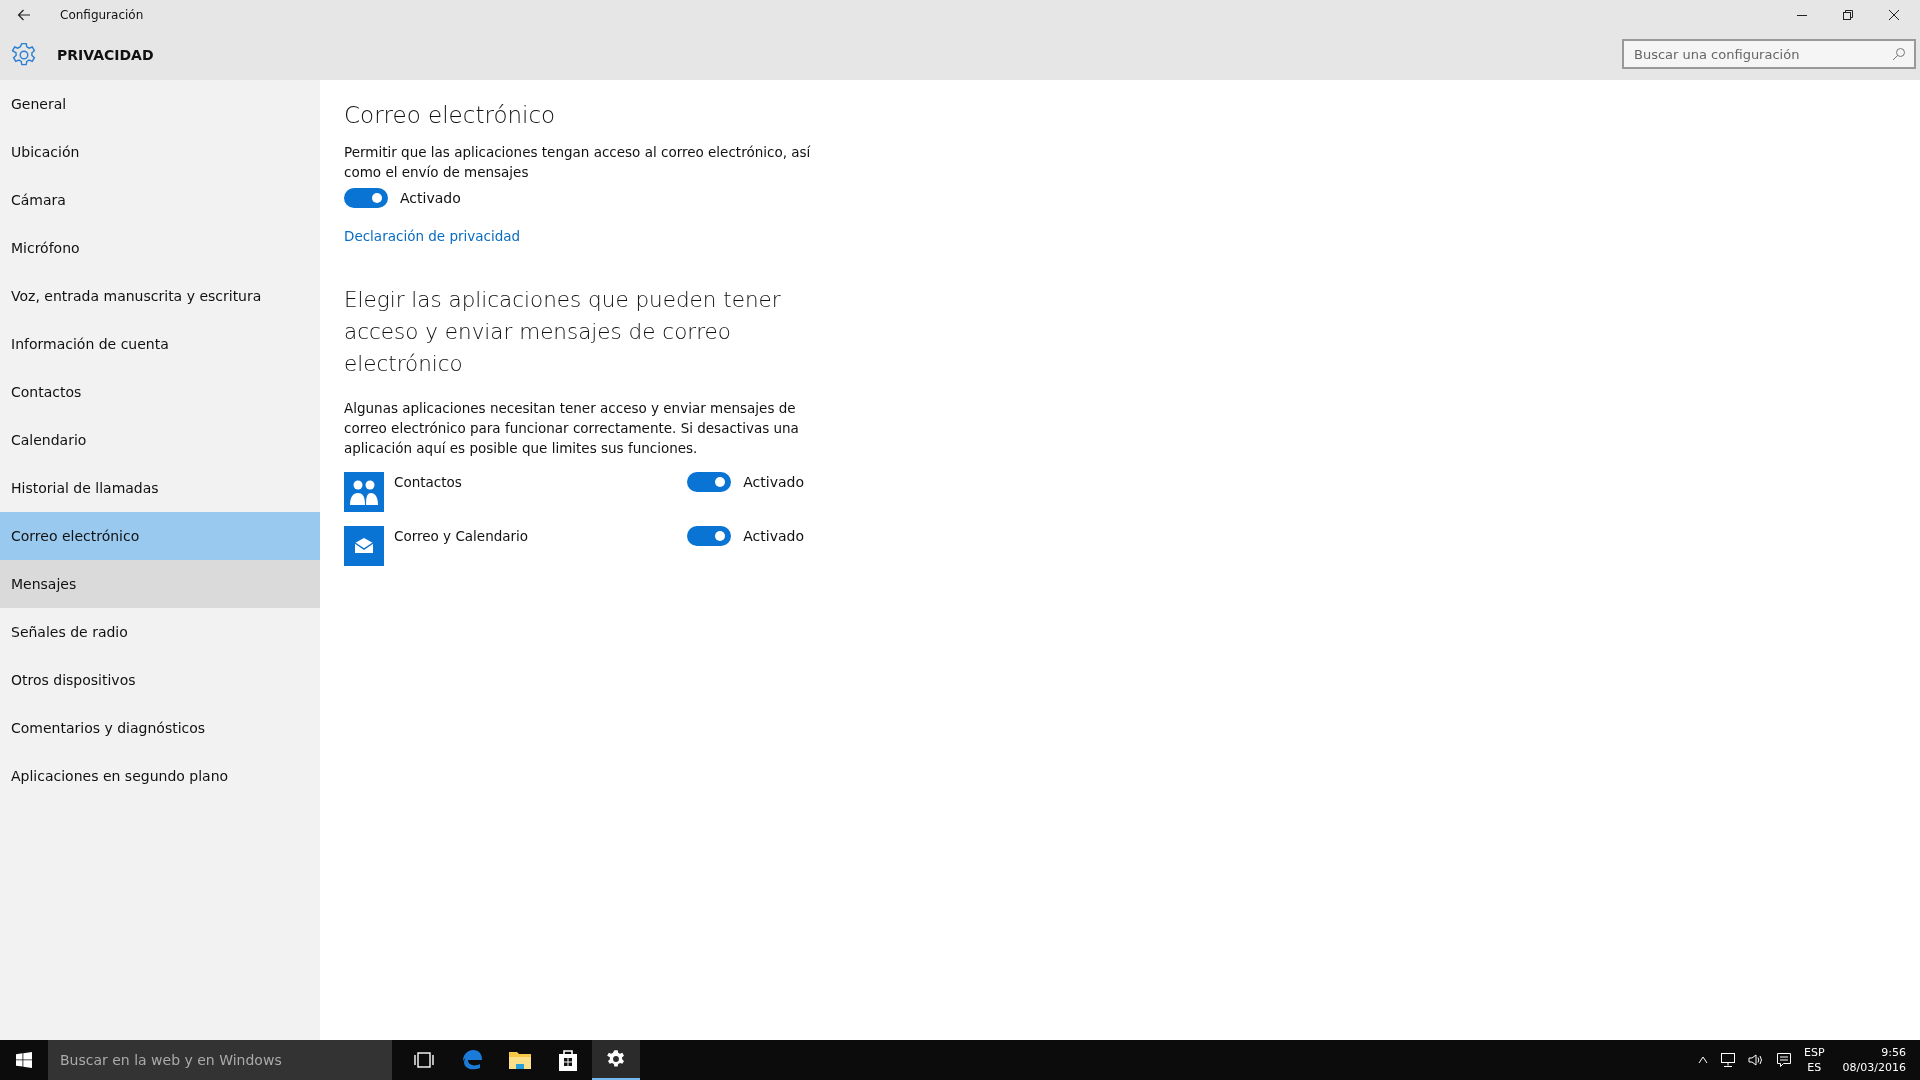 This screenshot has width=1920, height=1080. What do you see at coordinates (160, 248) in the screenshot?
I see `sidebar-item: Micrófono` at bounding box center [160, 248].